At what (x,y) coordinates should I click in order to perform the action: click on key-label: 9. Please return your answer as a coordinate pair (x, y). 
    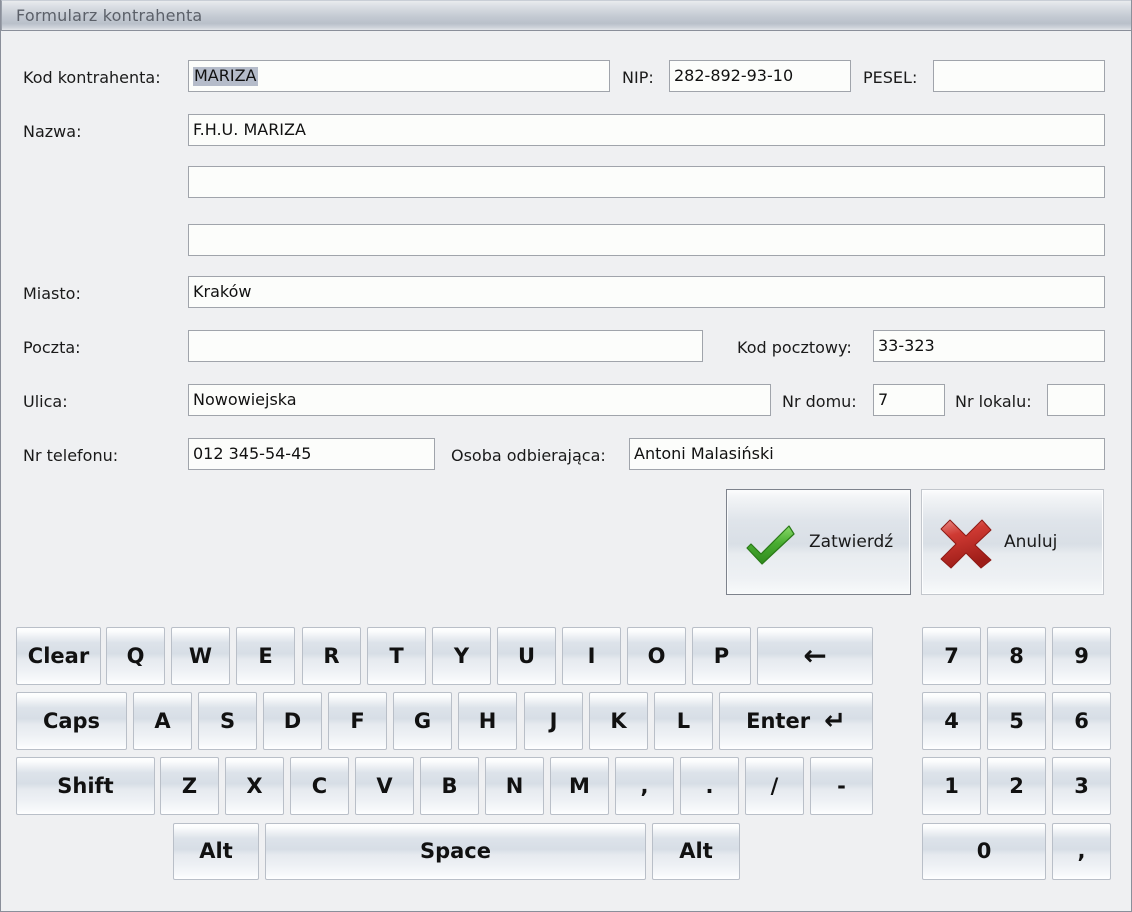
    Looking at the image, I should click on (1081, 655).